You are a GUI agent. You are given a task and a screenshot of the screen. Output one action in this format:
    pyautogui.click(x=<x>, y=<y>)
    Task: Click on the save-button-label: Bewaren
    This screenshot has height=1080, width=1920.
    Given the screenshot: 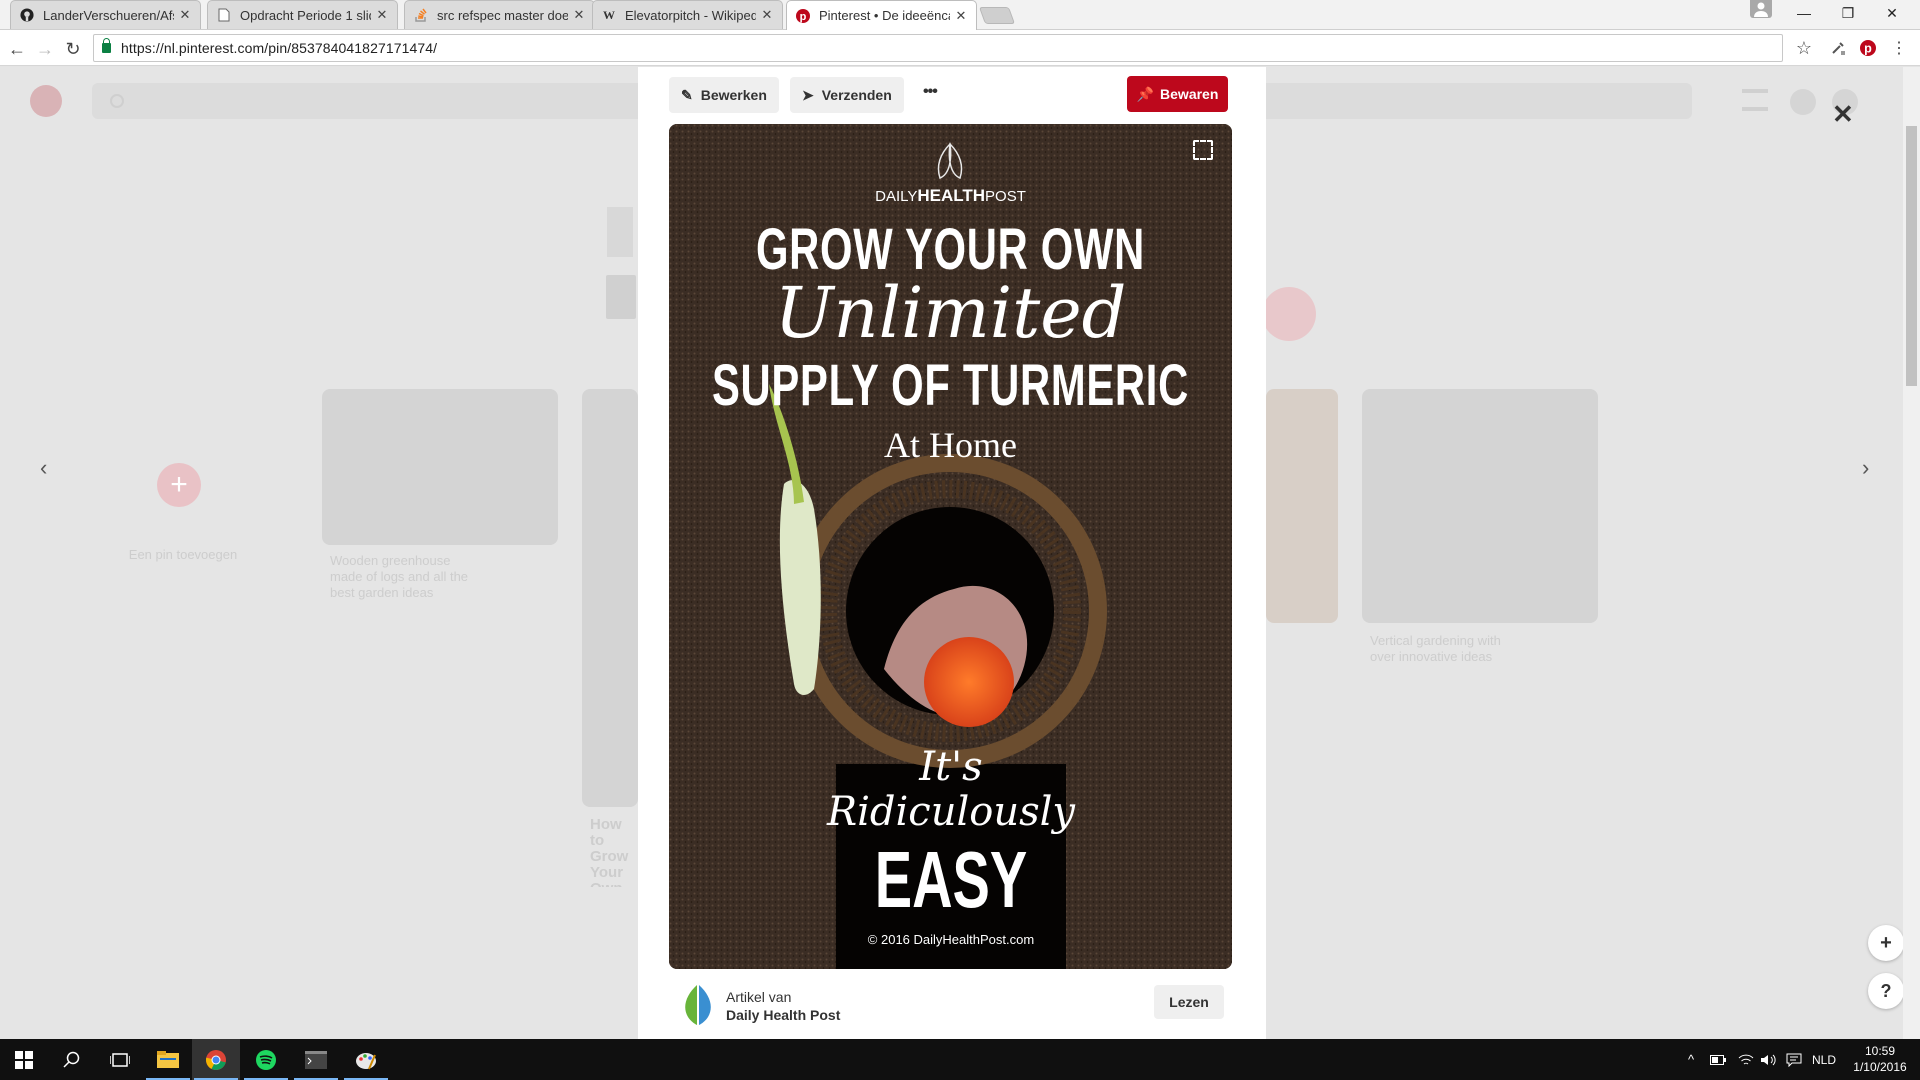 What is the action you would take?
    pyautogui.click(x=1189, y=94)
    